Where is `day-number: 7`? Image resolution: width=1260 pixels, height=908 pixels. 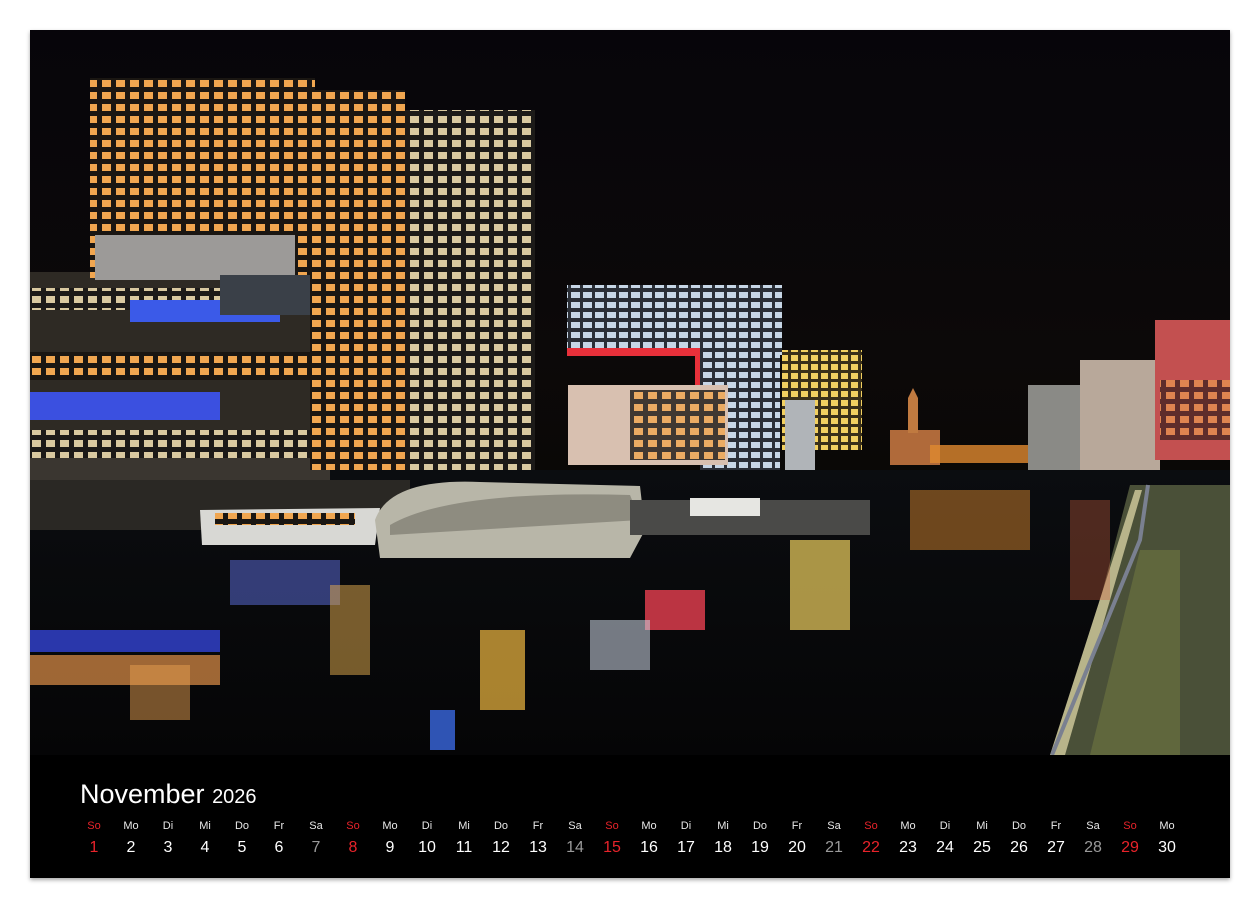 day-number: 7 is located at coordinates (316, 847).